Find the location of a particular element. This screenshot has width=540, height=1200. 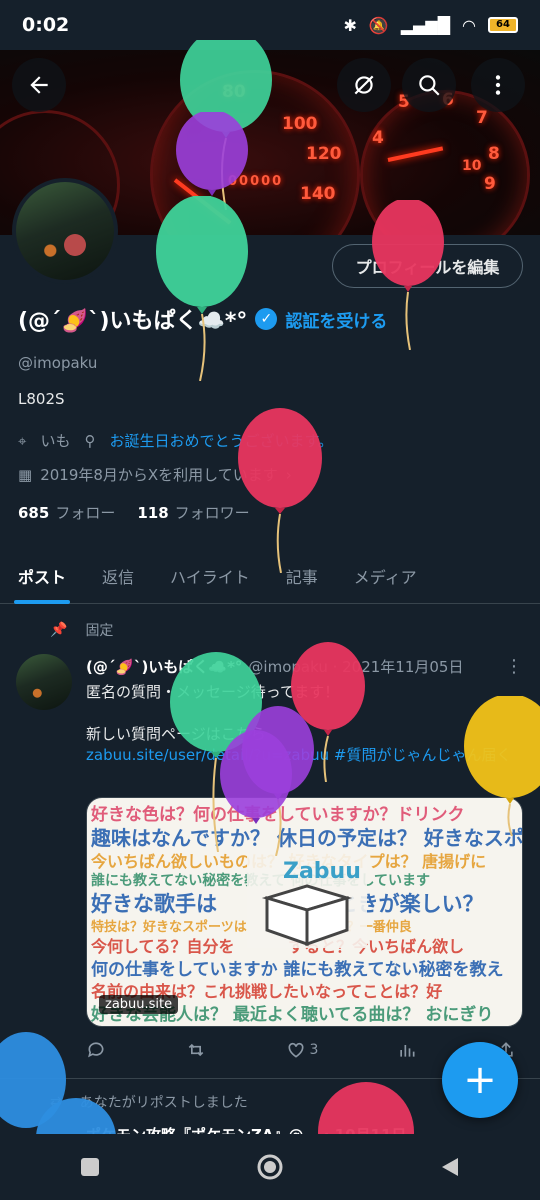

joined-row: ▦ 2019年8月からXを利用しています › is located at coordinates (155, 474).